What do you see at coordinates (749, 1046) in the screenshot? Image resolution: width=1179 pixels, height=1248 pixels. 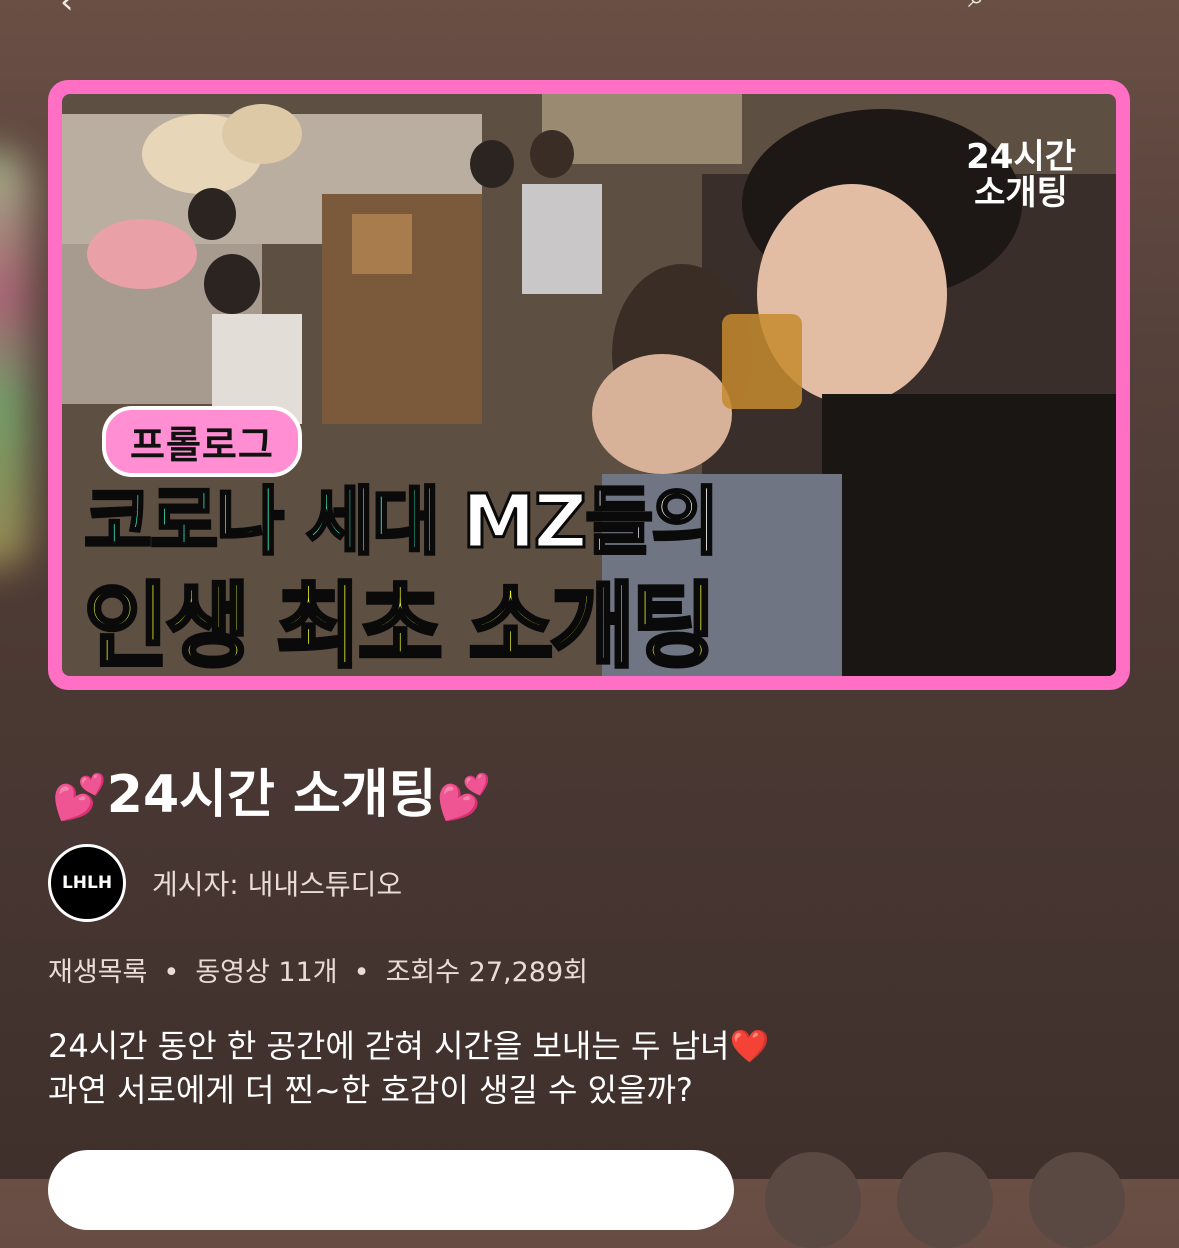 I see `red-heart-icon: ❤️` at bounding box center [749, 1046].